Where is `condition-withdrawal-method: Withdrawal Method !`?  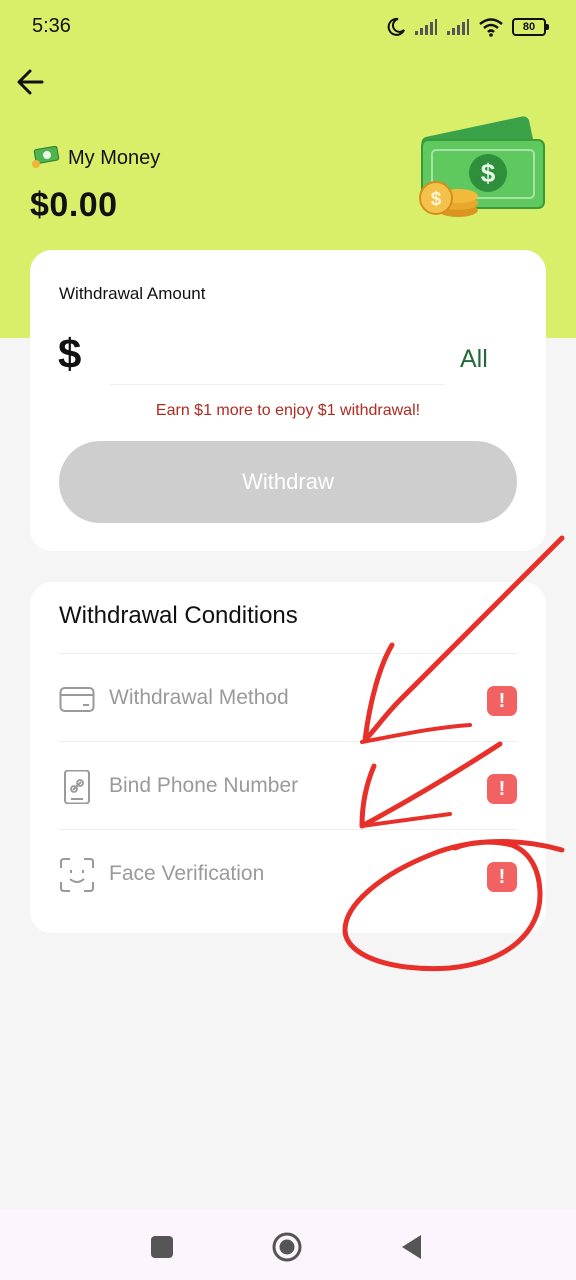
condition-withdrawal-method: Withdrawal Method ! is located at coordinates (288, 697).